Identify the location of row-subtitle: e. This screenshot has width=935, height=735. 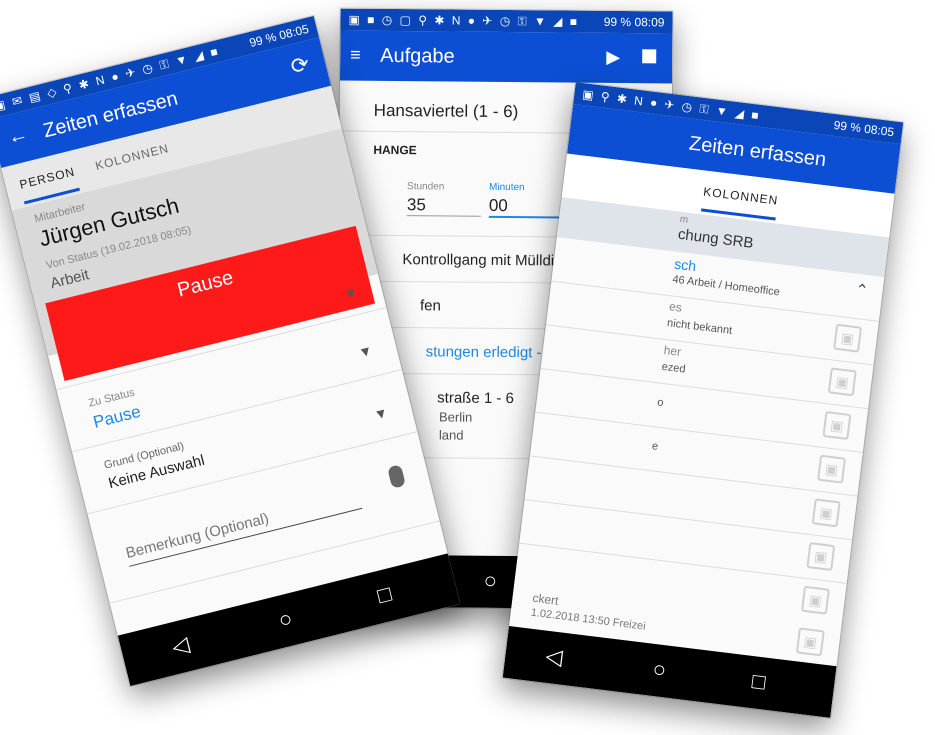
(655, 446).